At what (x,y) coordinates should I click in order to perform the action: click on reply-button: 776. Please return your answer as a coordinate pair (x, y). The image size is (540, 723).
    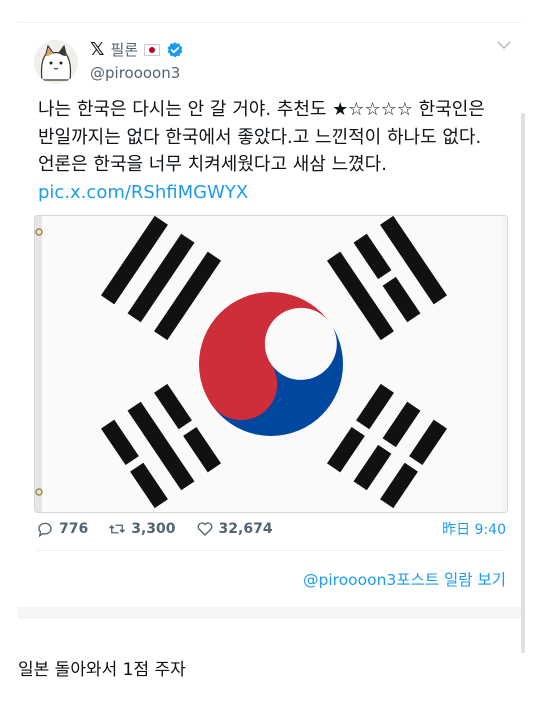
    Looking at the image, I should click on (62, 529).